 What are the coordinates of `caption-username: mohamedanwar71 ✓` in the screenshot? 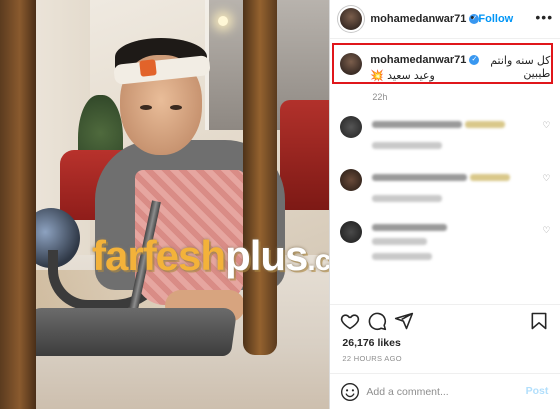 It's located at (425, 60).